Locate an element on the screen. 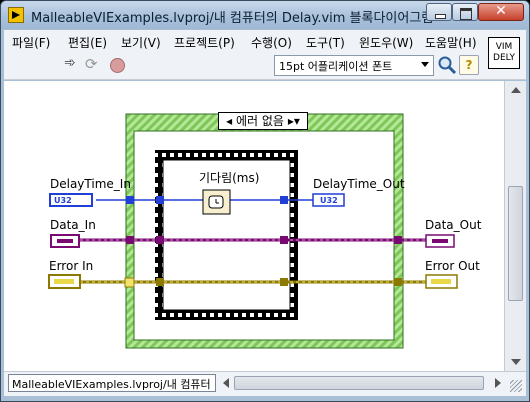 The width and height of the screenshot is (530, 402). delay-in-type: U32 is located at coordinates (63, 200).